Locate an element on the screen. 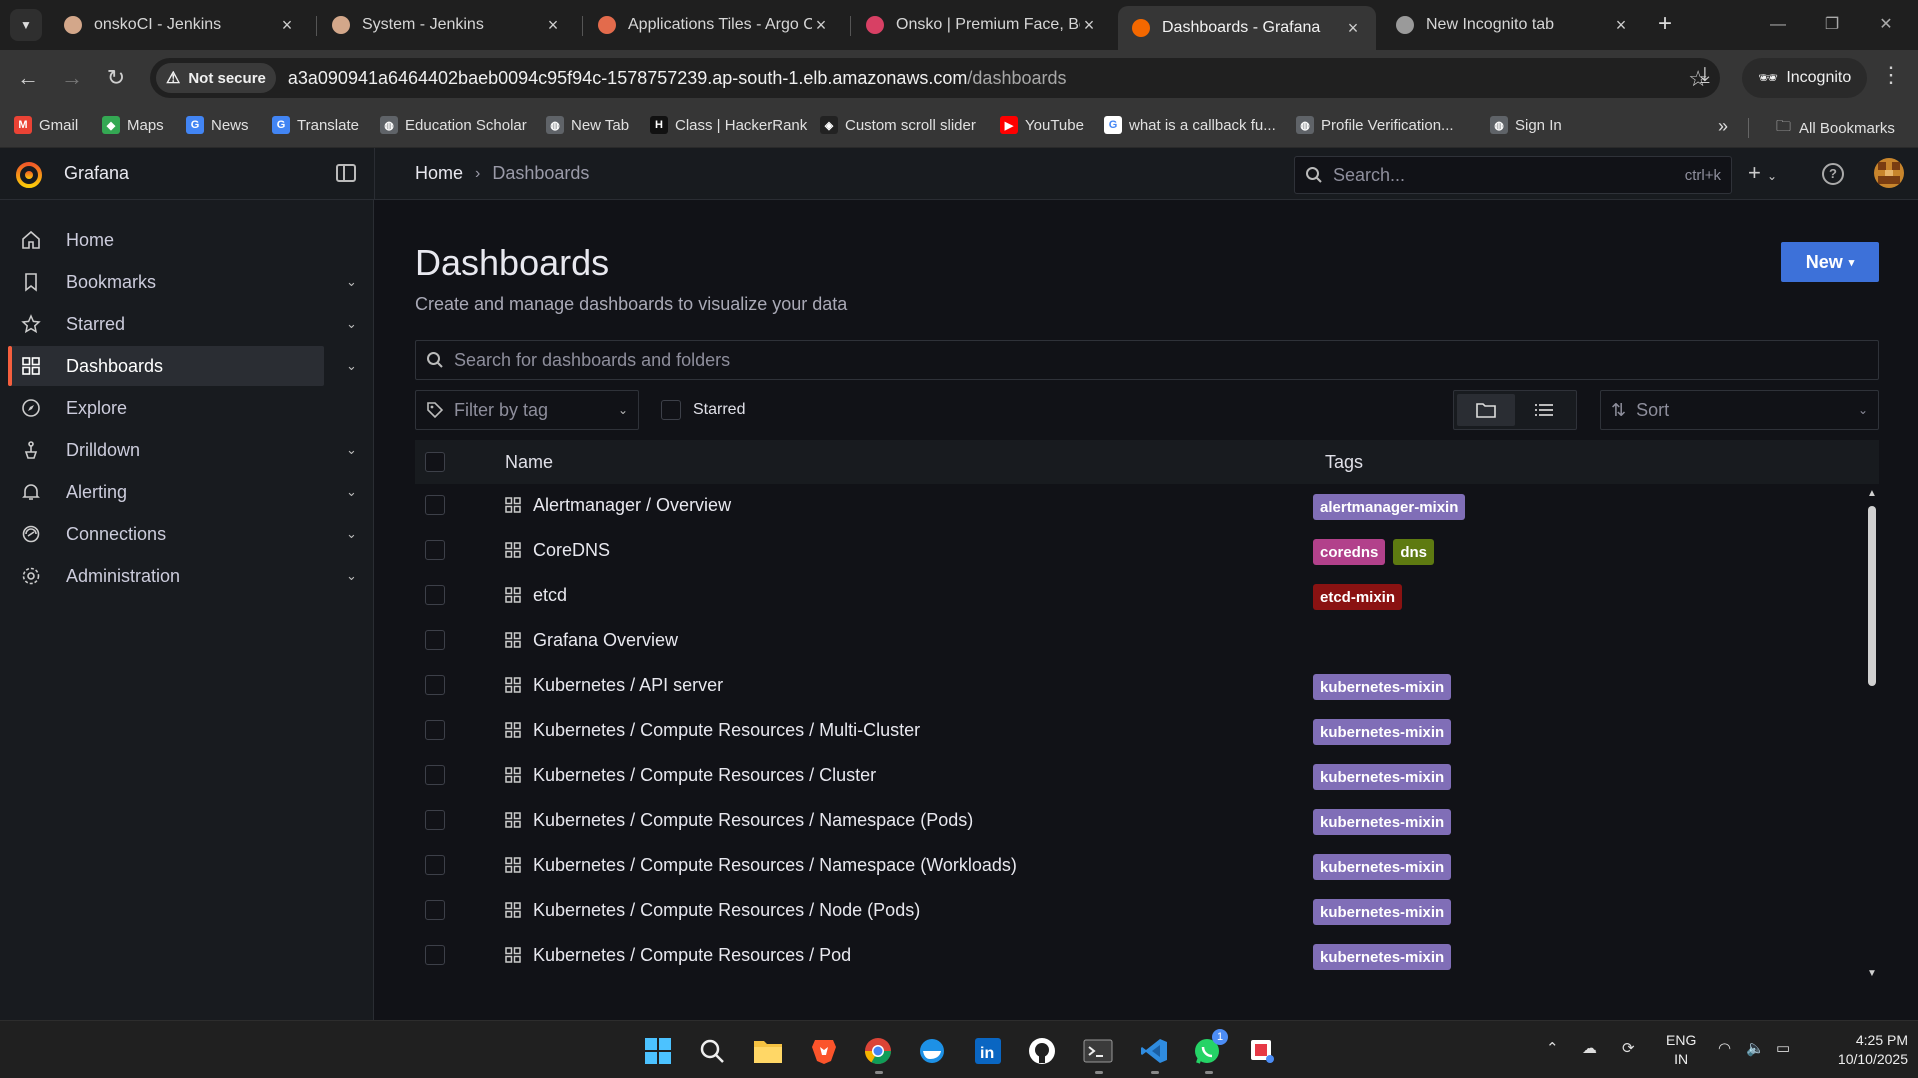 The width and height of the screenshot is (1918, 1078). bookmark-item: ◍ Education Scholar is located at coordinates (453, 125).